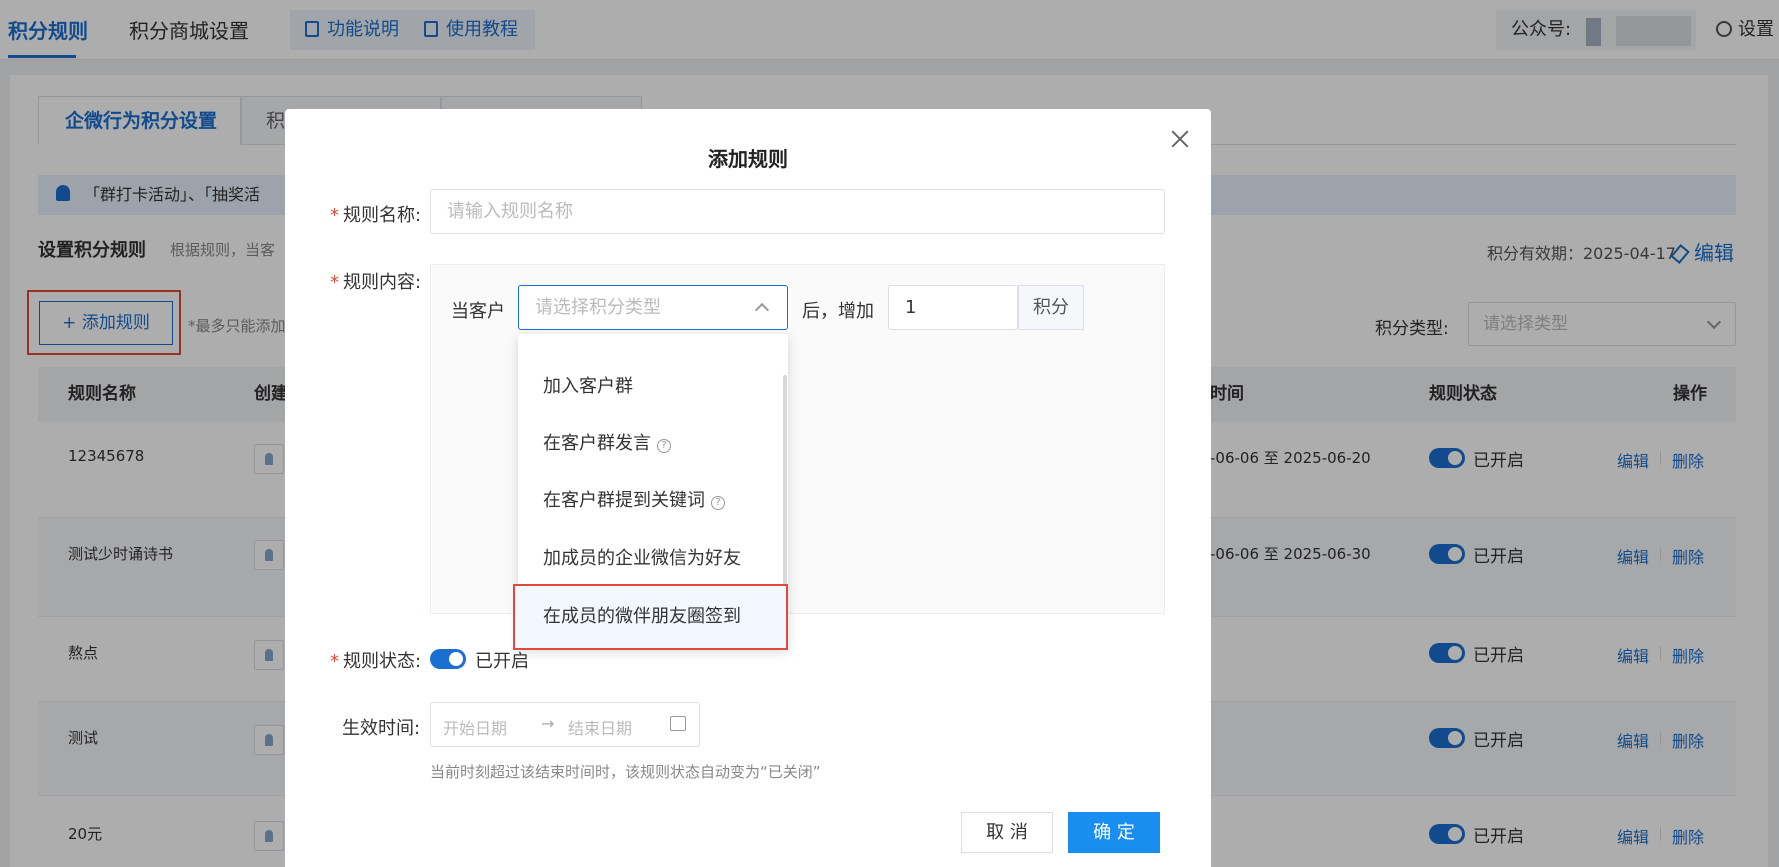 The width and height of the screenshot is (1779, 867). I want to click on rule-name-label: * 规则名称:, so click(376, 215).